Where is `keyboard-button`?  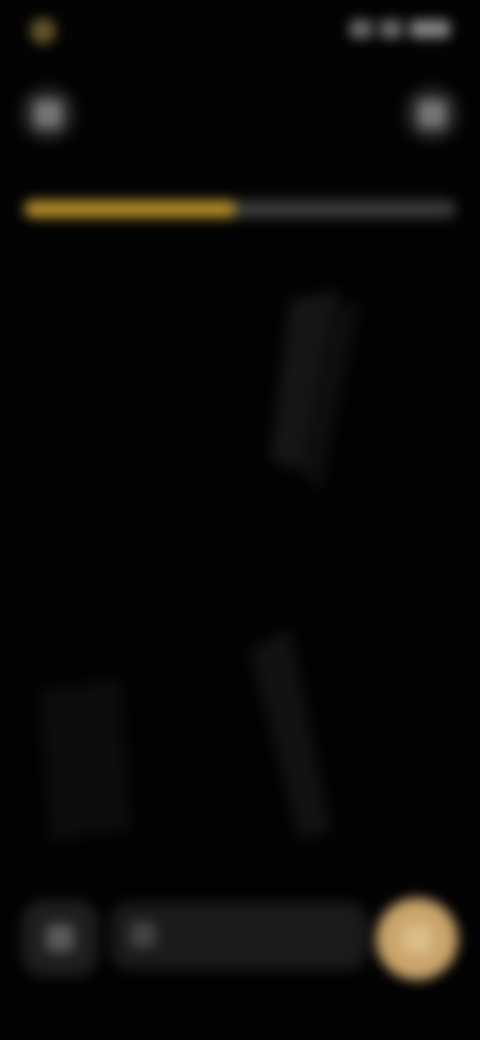
keyboard-button is located at coordinates (60, 938).